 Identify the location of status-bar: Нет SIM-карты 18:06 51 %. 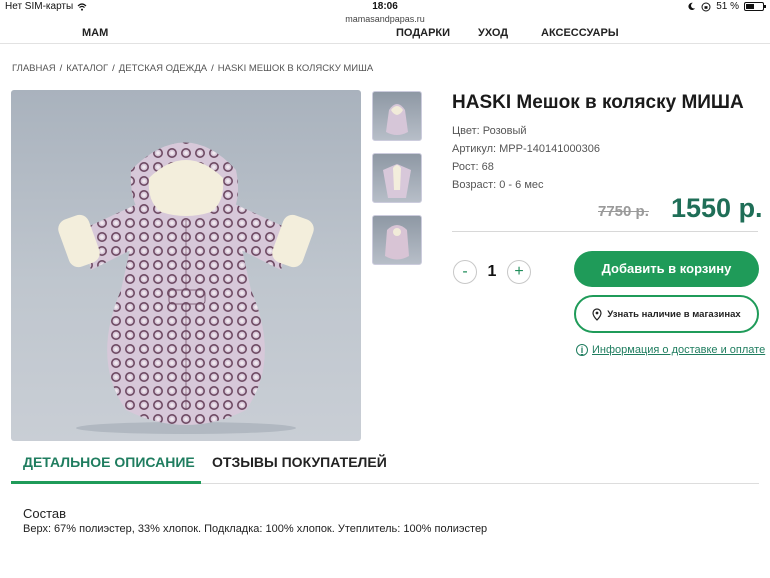
(385, 7).